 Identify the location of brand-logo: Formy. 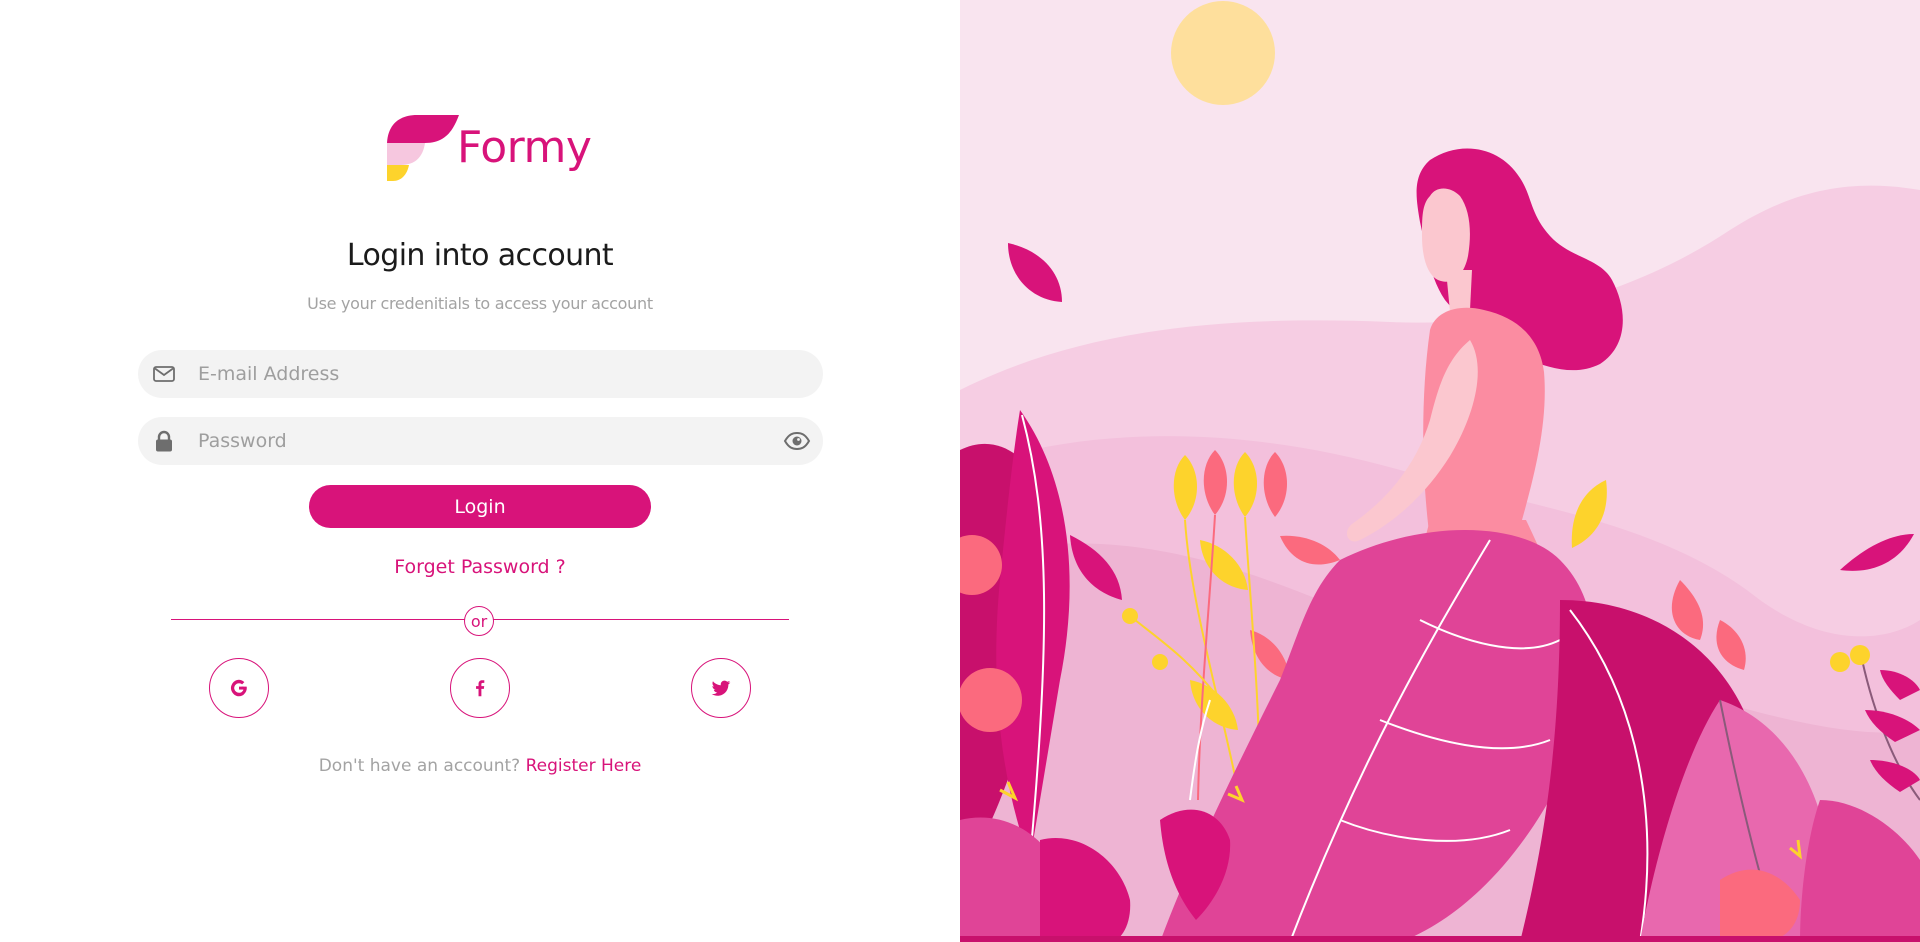
(487, 149).